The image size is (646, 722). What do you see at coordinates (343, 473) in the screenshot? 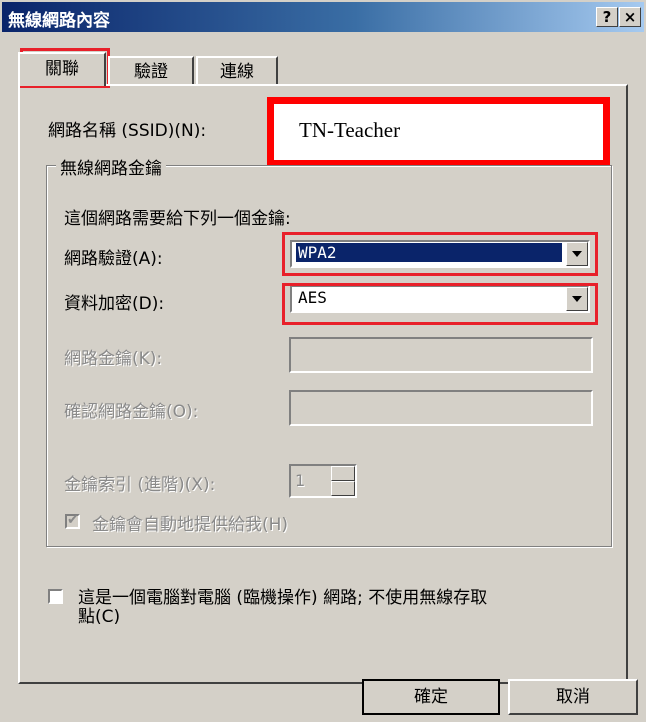
I see `spinner-up-icon` at bounding box center [343, 473].